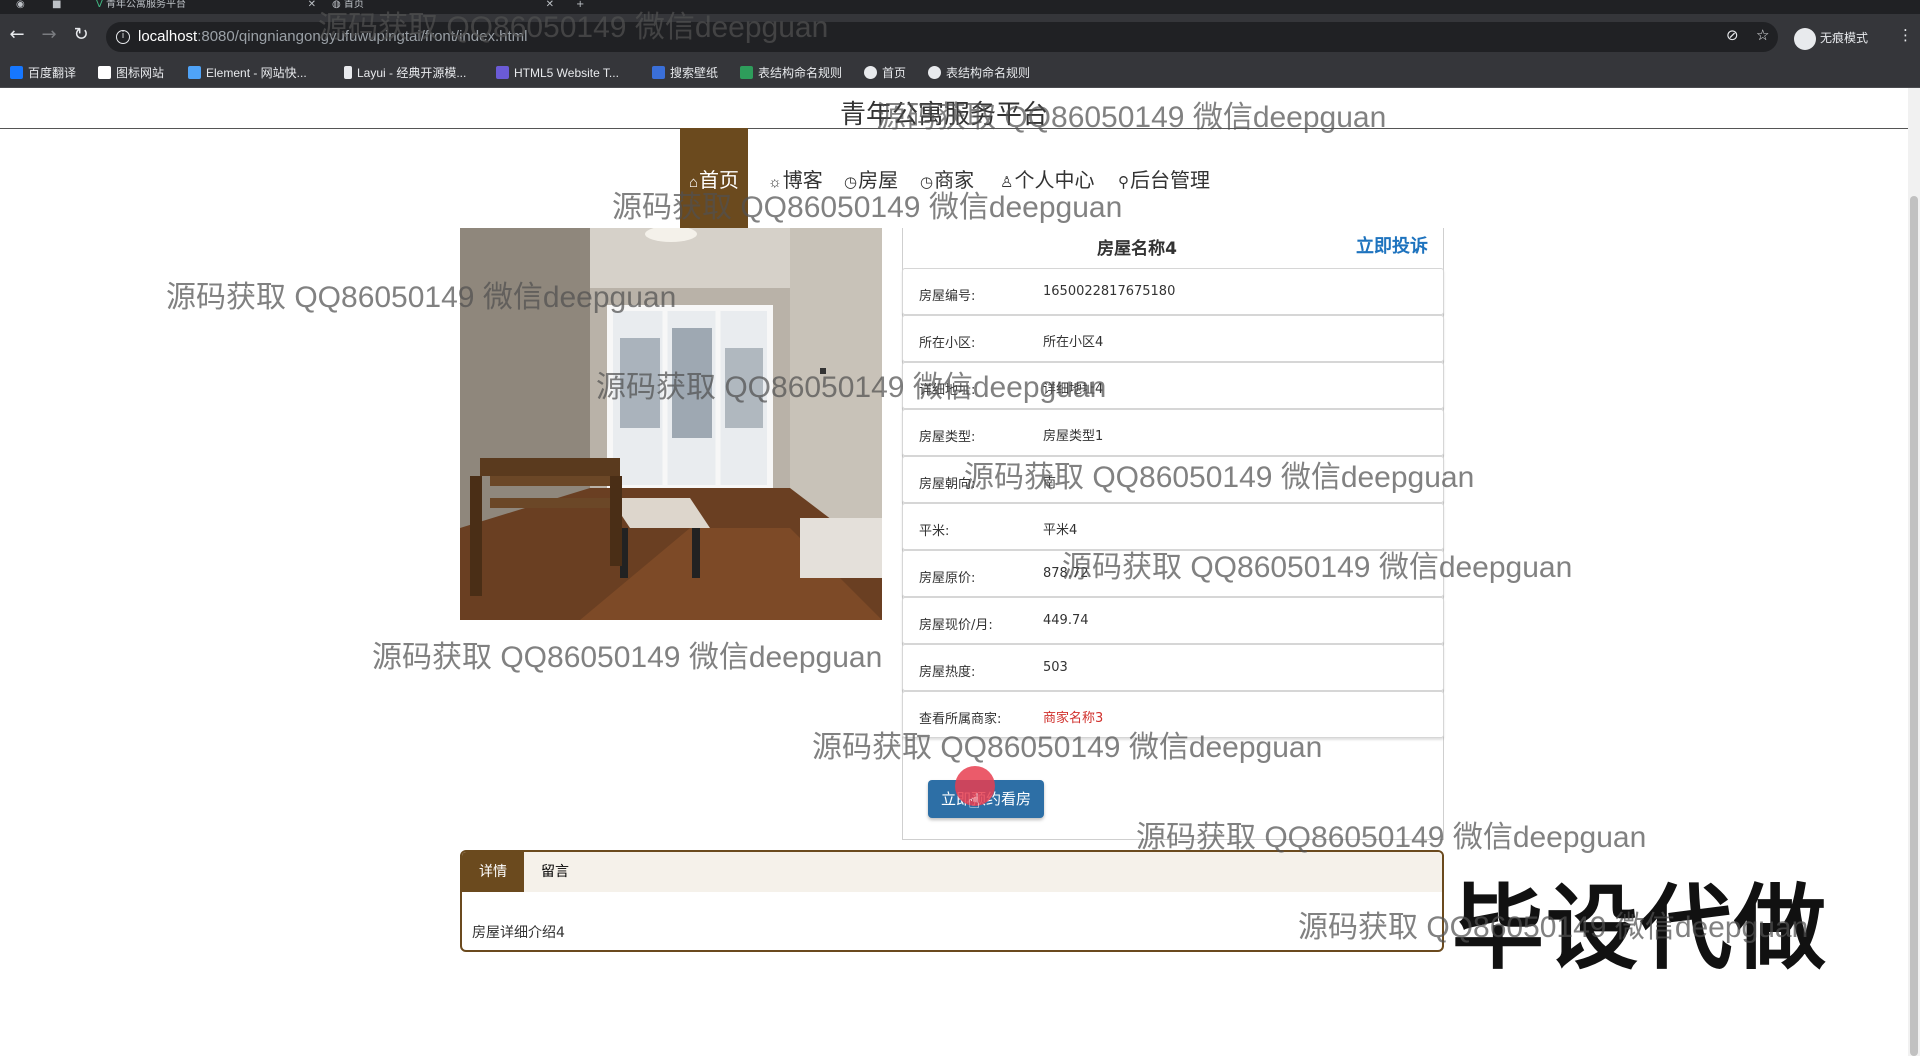 This screenshot has height=1056, width=1920. Describe the element at coordinates (216, 36) in the screenshot. I see `url-port: :8080` at that location.